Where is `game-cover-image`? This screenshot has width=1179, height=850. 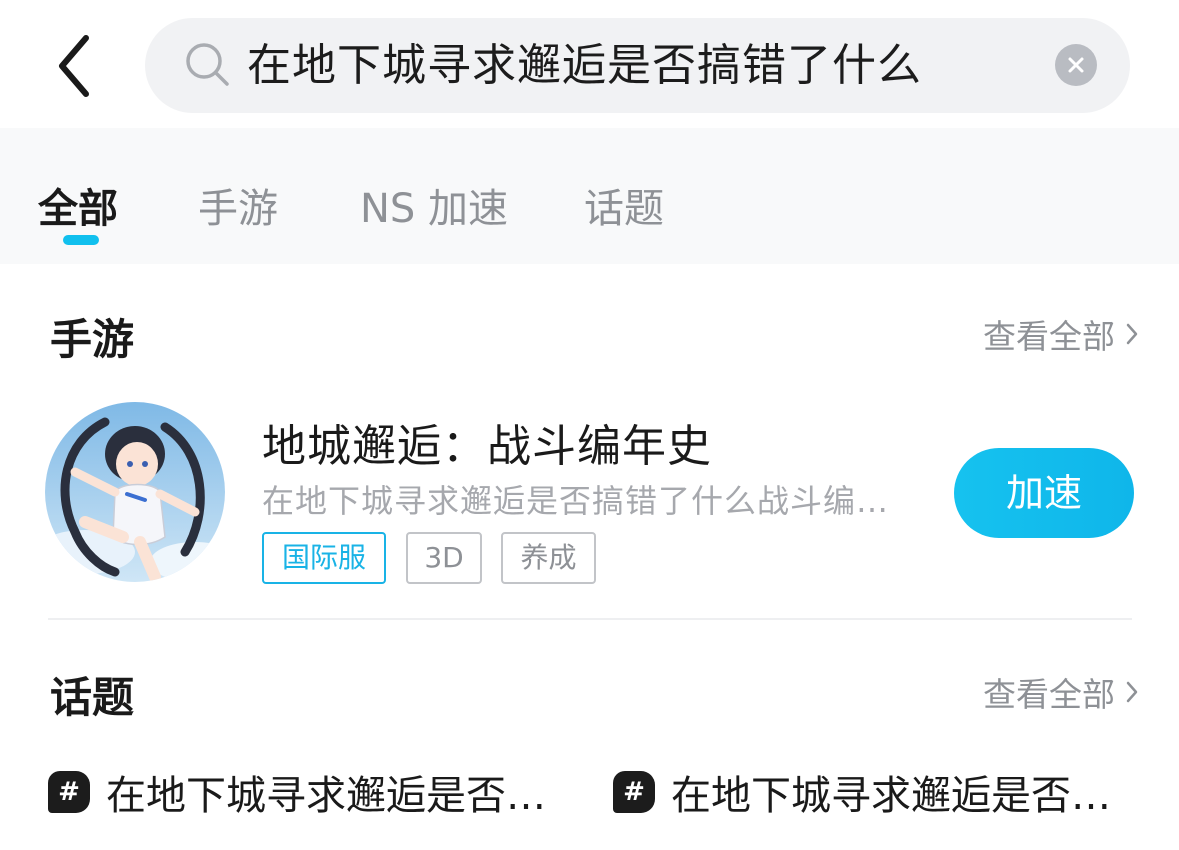
game-cover-image is located at coordinates (135, 492).